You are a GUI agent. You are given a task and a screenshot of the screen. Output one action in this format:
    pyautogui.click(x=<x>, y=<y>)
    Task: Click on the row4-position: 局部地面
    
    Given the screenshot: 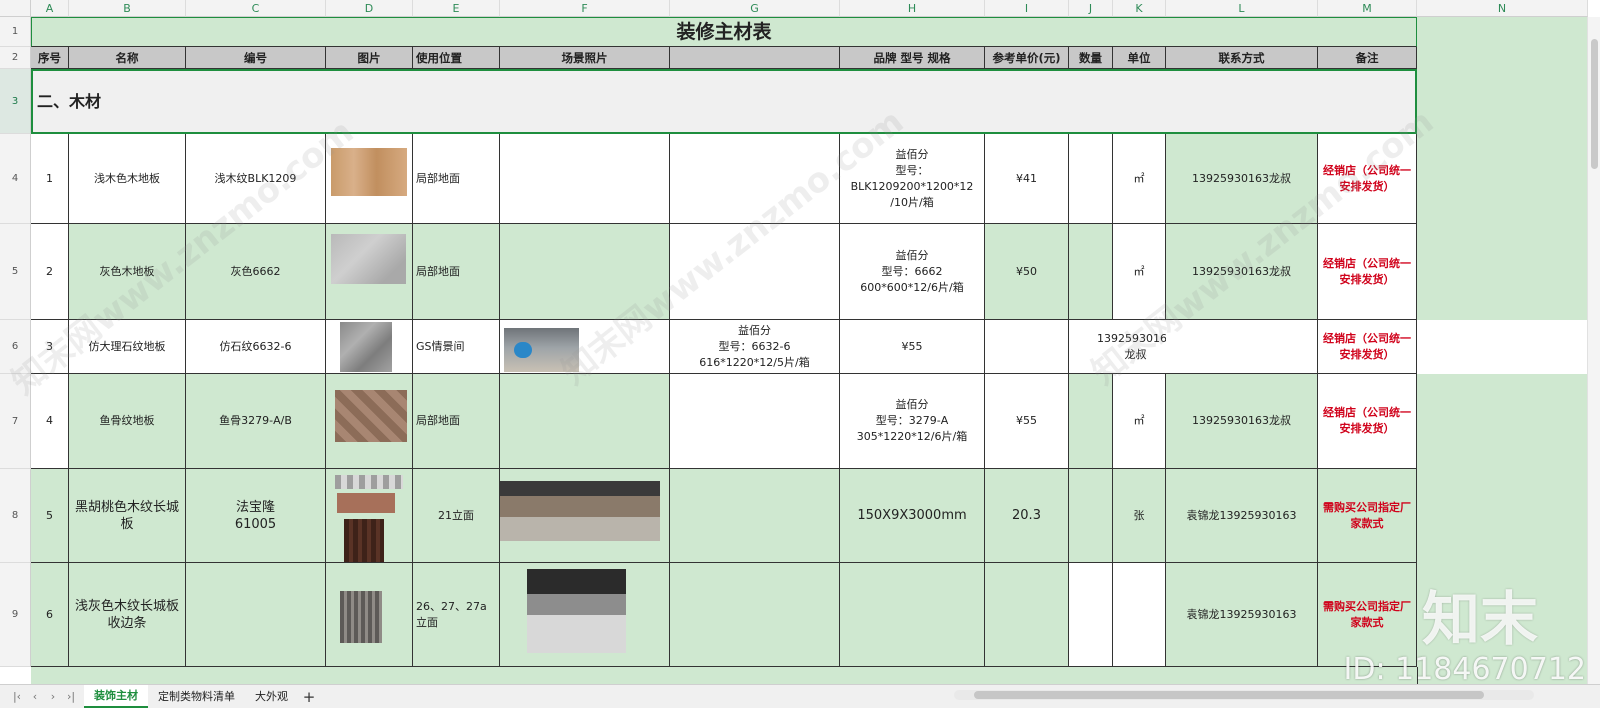 What is the action you would take?
    pyautogui.click(x=456, y=421)
    